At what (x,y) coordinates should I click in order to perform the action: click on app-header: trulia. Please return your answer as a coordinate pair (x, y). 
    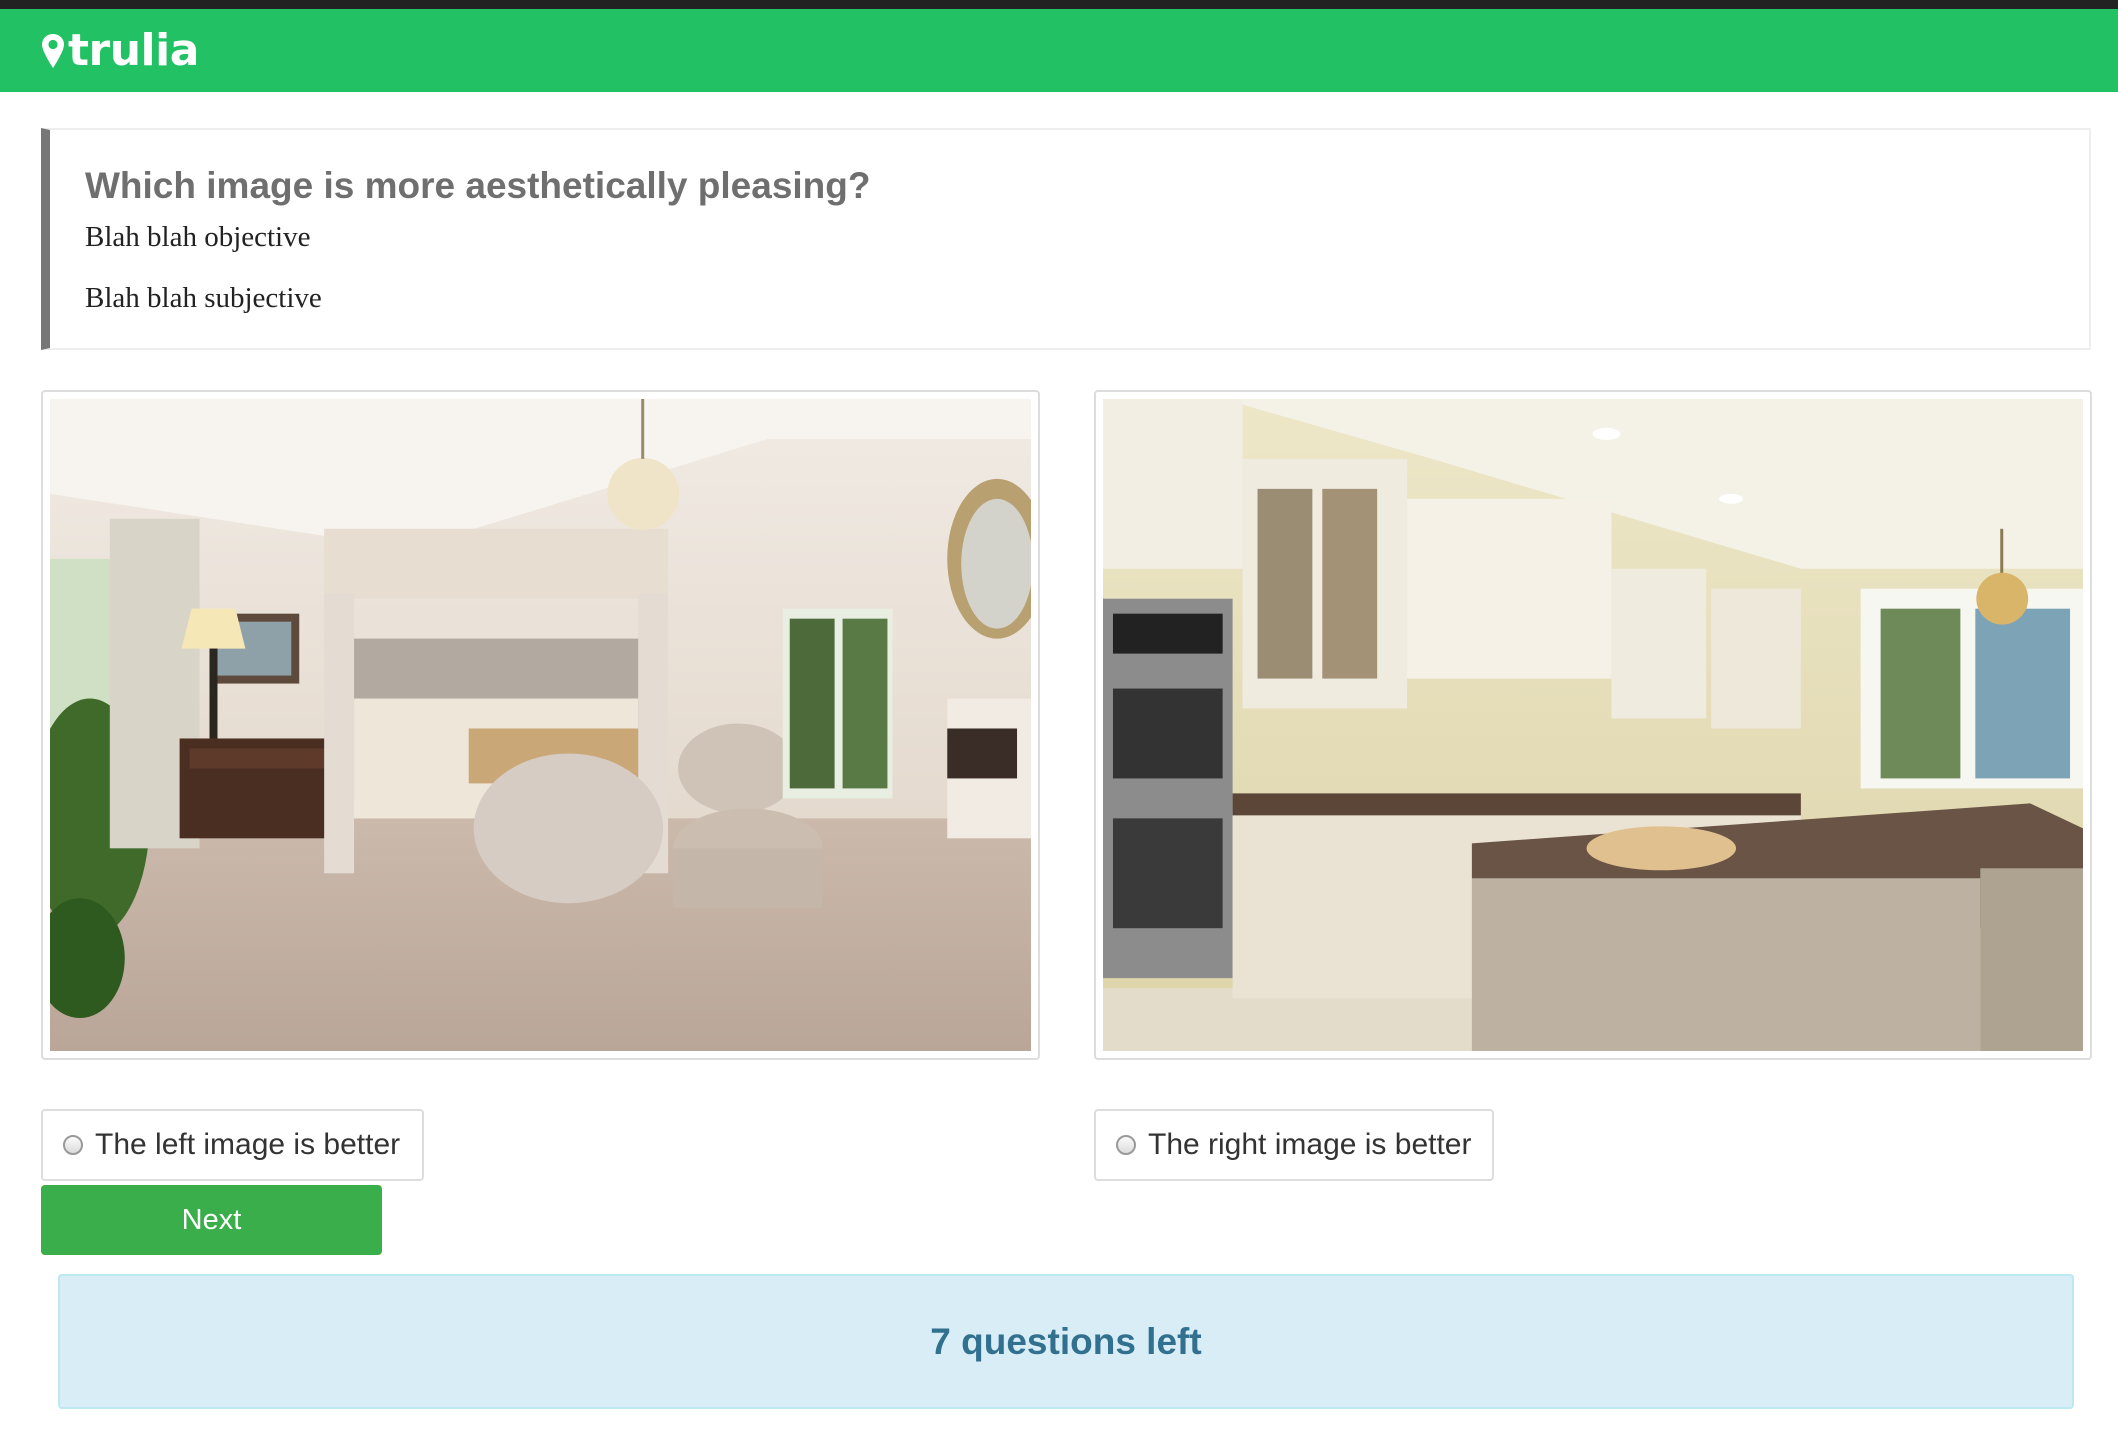
    Looking at the image, I should click on (1059, 50).